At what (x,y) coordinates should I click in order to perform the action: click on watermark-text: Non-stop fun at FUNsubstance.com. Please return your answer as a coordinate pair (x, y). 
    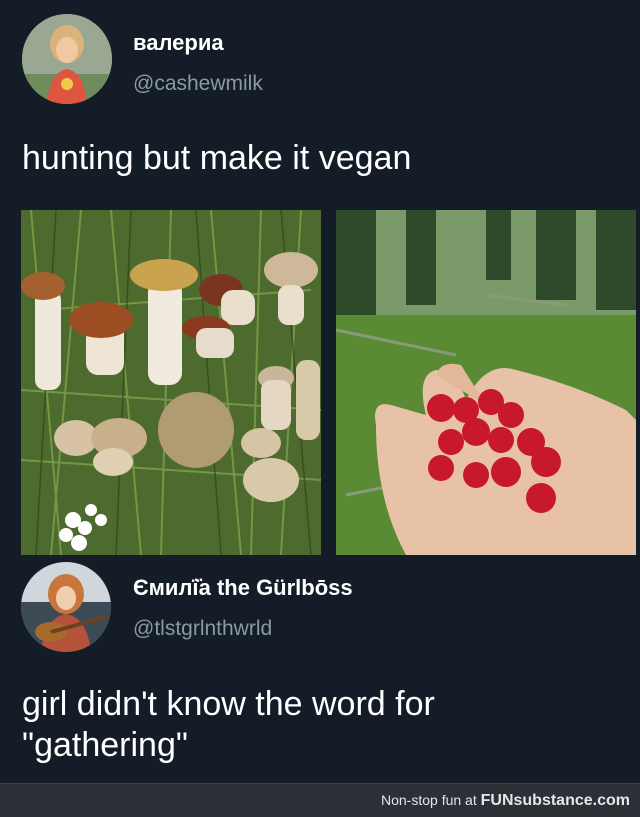
    Looking at the image, I should click on (505, 801).